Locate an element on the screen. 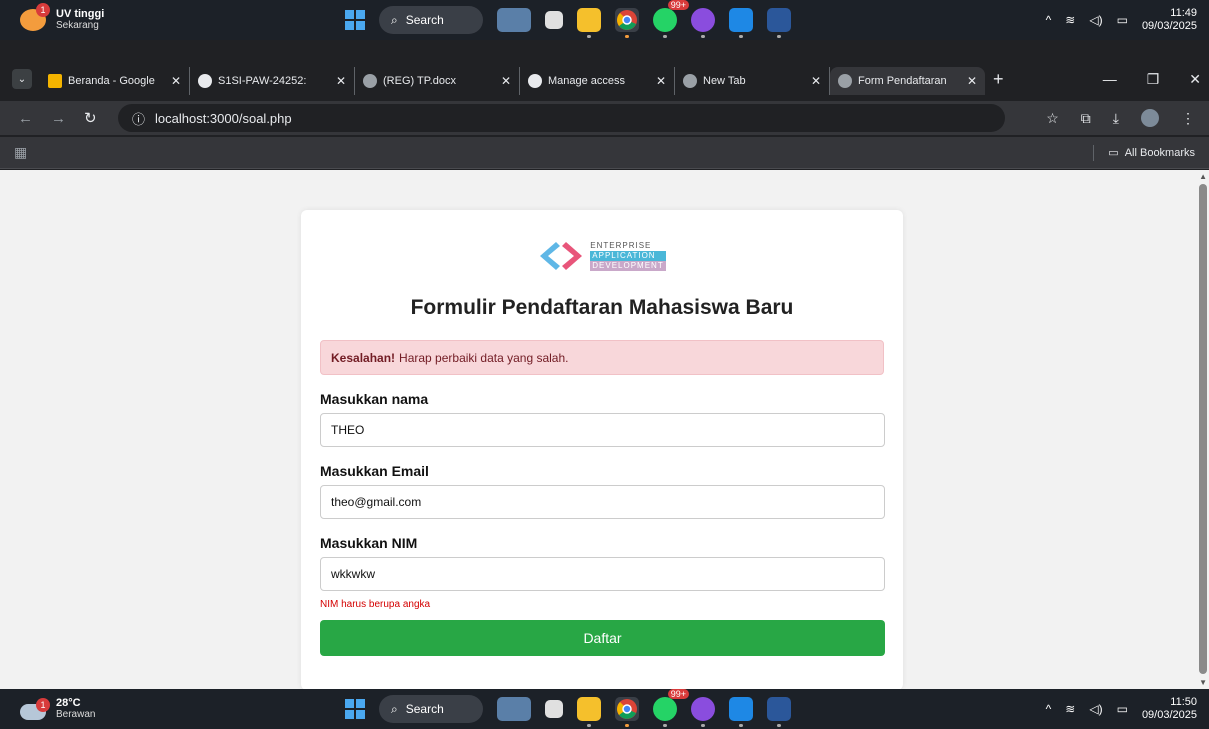 Image resolution: width=1209 pixels, height=729 pixels. new-tab-button: + is located at coordinates (998, 79).